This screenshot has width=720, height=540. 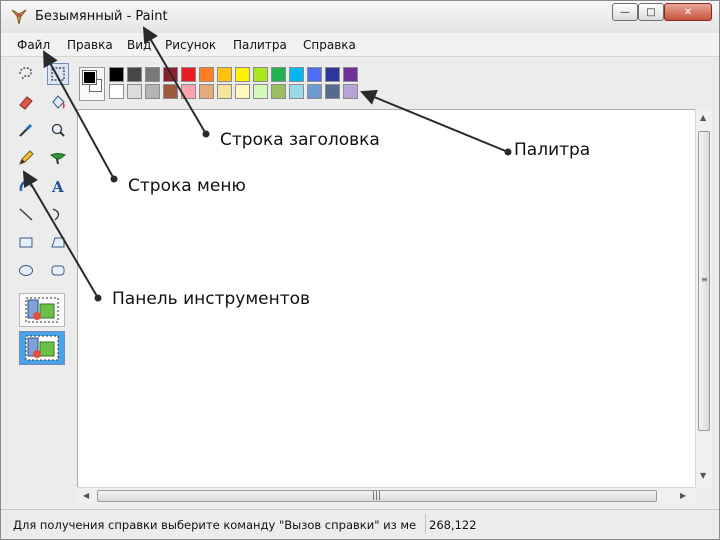 I want to click on scroll-left-icon: ◀, so click(x=86, y=495).